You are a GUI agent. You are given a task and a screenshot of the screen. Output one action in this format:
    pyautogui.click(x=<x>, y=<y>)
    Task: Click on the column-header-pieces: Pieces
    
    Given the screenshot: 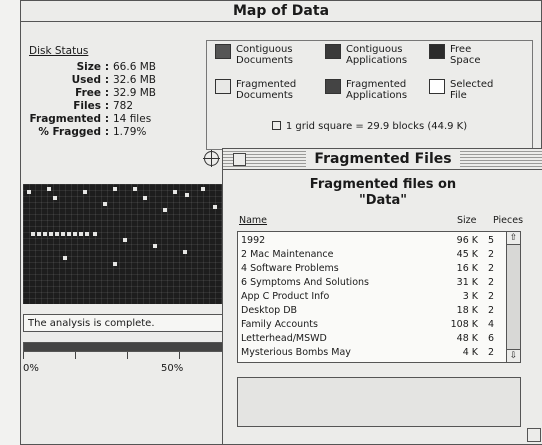 What is the action you would take?
    pyautogui.click(x=508, y=220)
    